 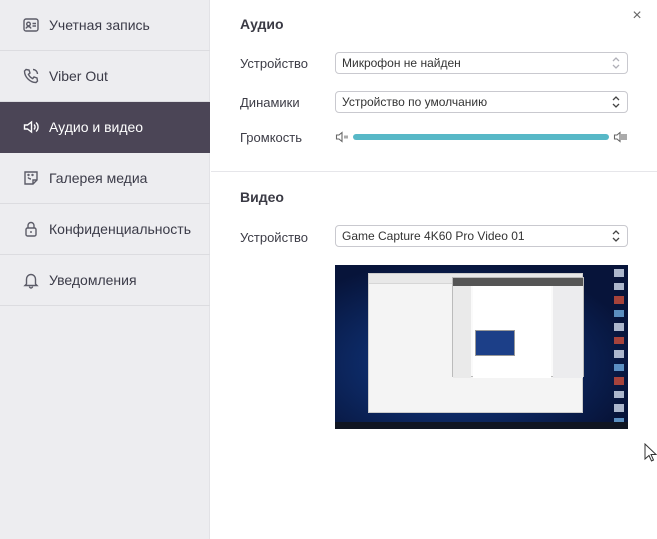 I want to click on volume-high-icon, so click(x=620, y=137).